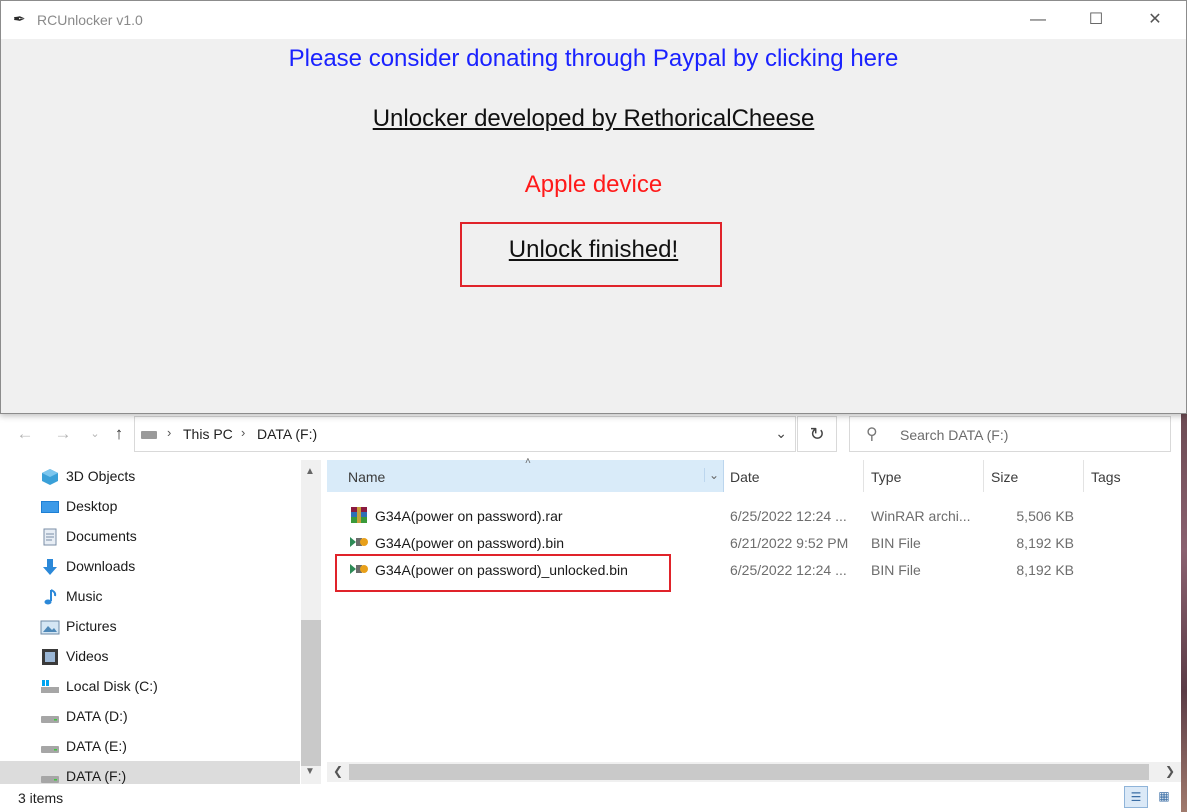 The width and height of the screenshot is (1187, 812). I want to click on documents-icon, so click(50, 537).